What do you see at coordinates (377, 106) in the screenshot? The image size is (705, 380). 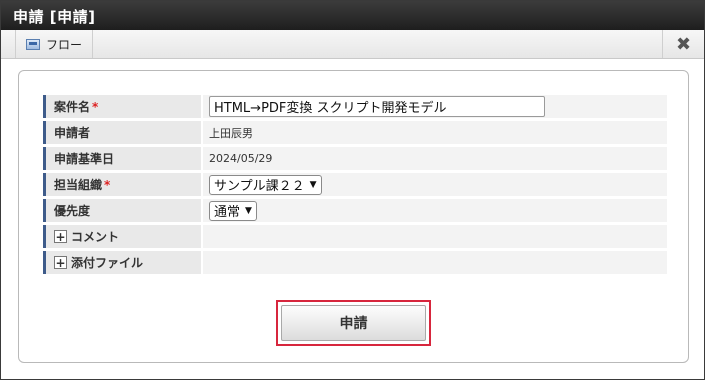 I see `subject-input` at bounding box center [377, 106].